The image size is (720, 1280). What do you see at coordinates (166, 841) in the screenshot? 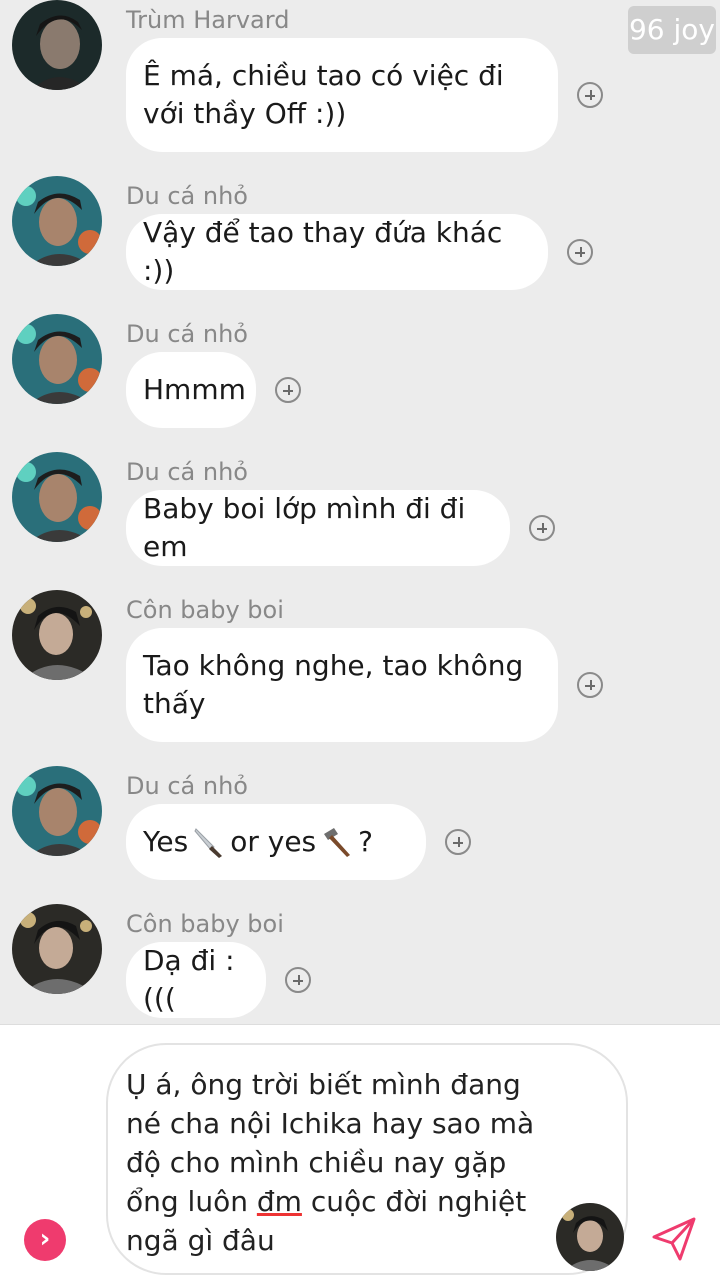
I see `message-text-yes: Yes` at bounding box center [166, 841].